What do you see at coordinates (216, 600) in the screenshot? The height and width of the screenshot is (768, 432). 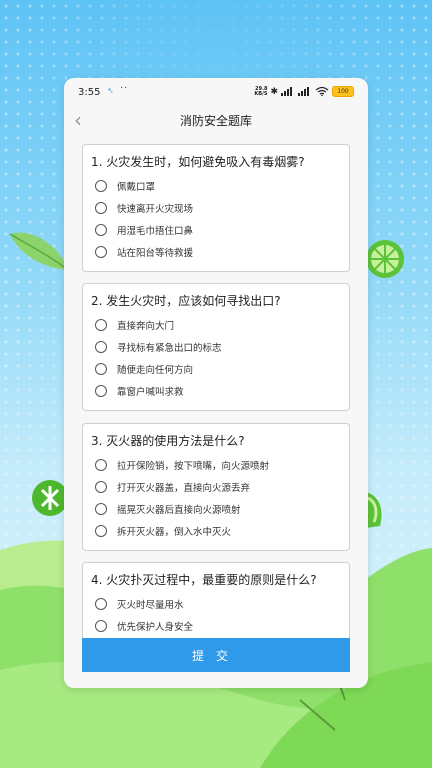 I see `question-card: 4. 火灾扑灭过程中，最重要的原则是什么? 灭火时尽量用水 优先保护人身安全` at bounding box center [216, 600].